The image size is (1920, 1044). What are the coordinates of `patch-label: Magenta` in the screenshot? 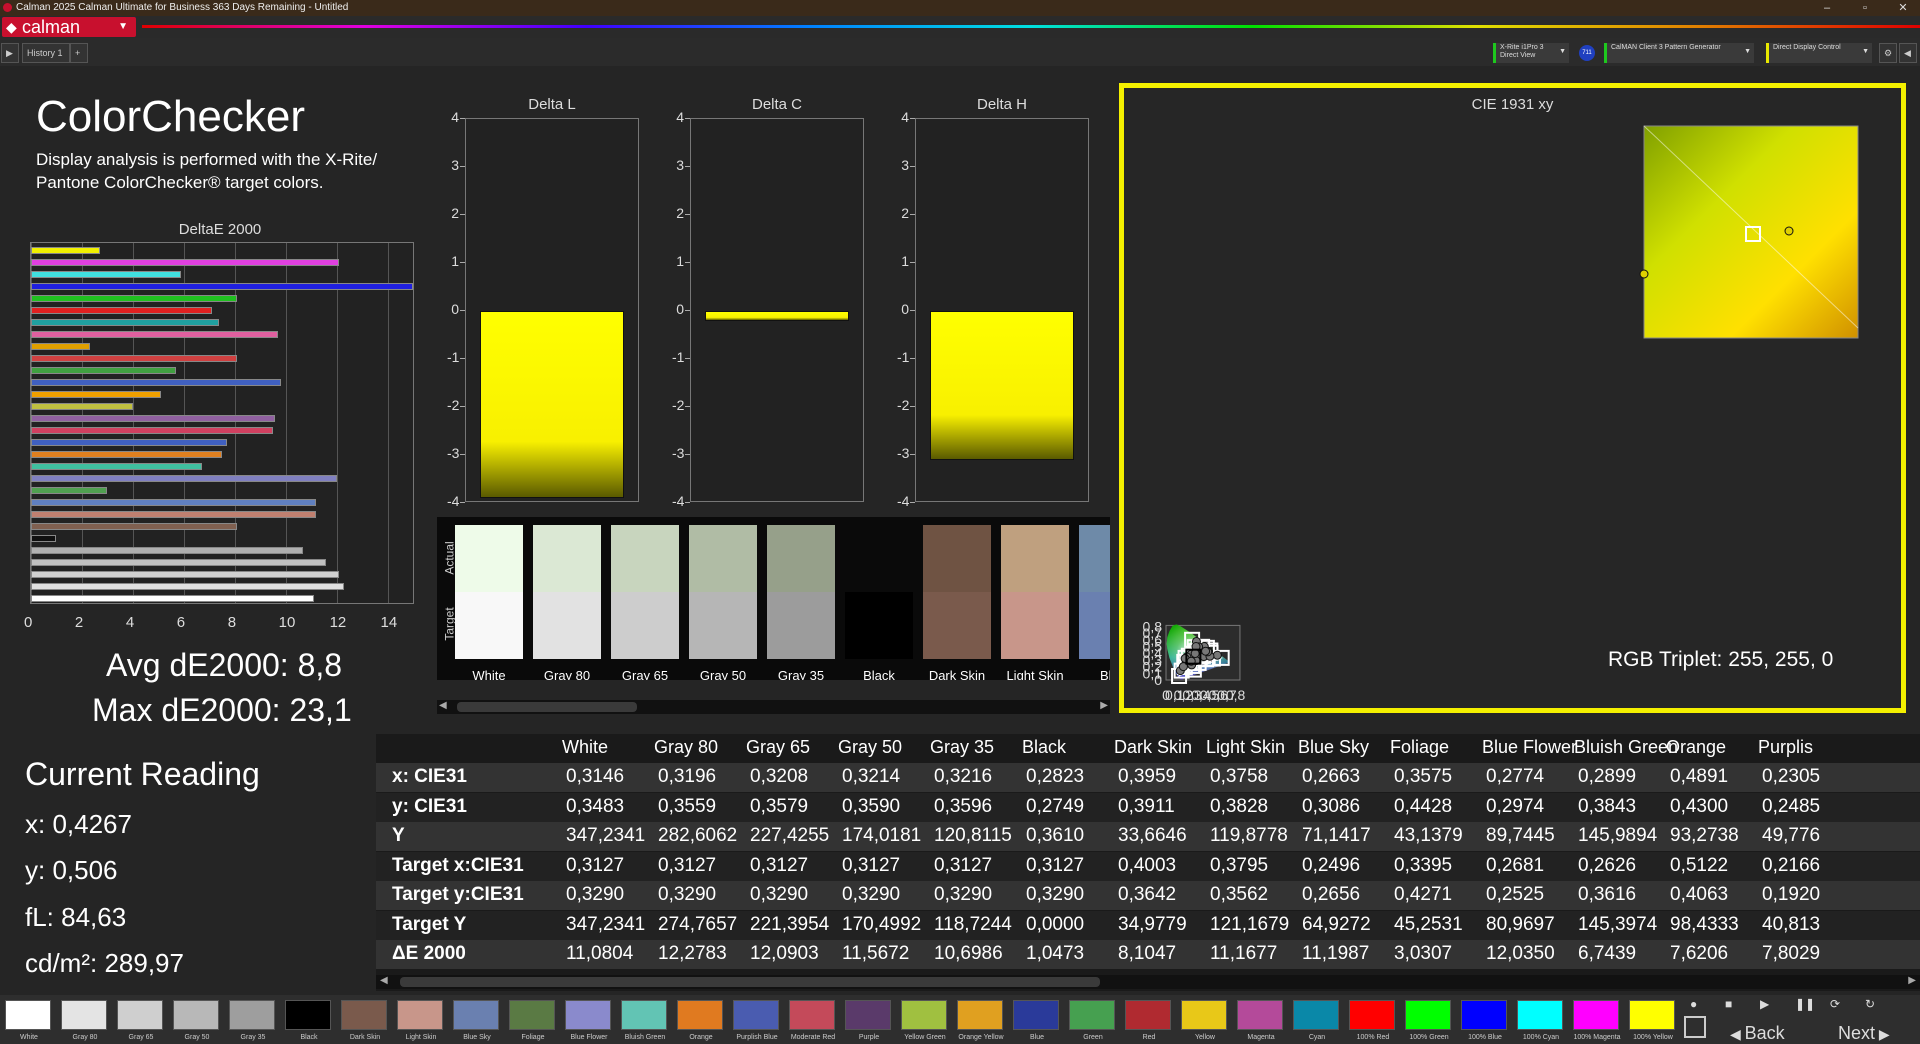 It's located at (1261, 1037).